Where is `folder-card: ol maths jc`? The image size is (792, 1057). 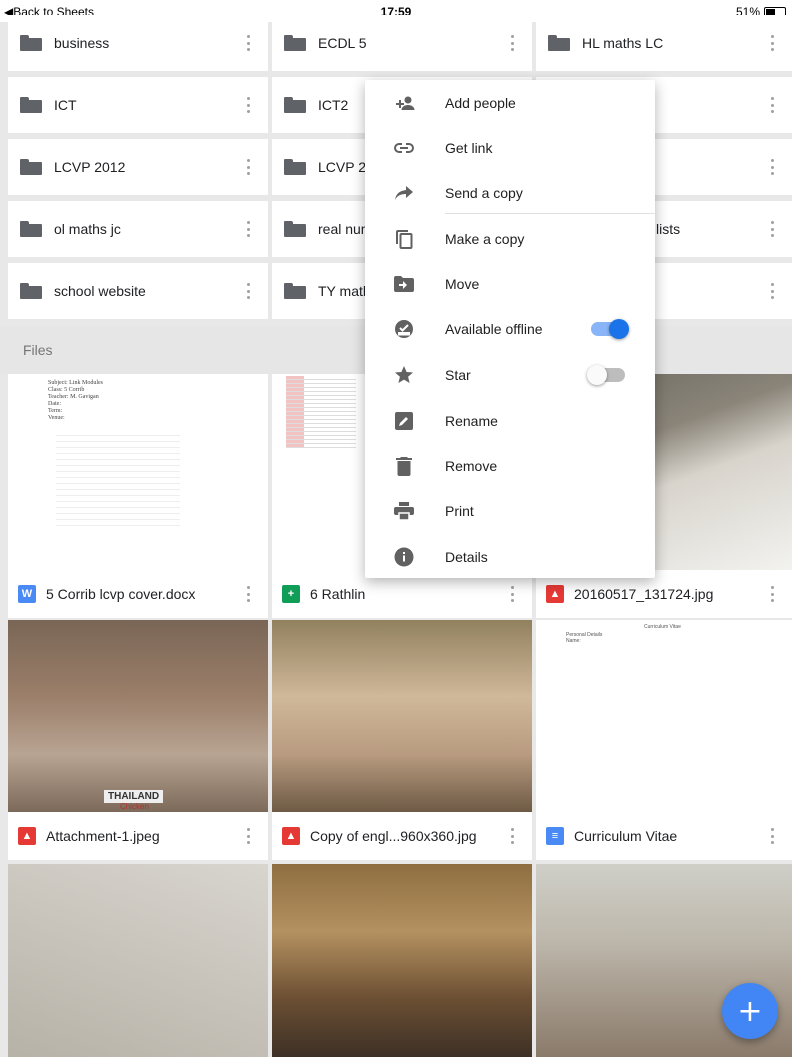 folder-card: ol maths jc is located at coordinates (138, 229).